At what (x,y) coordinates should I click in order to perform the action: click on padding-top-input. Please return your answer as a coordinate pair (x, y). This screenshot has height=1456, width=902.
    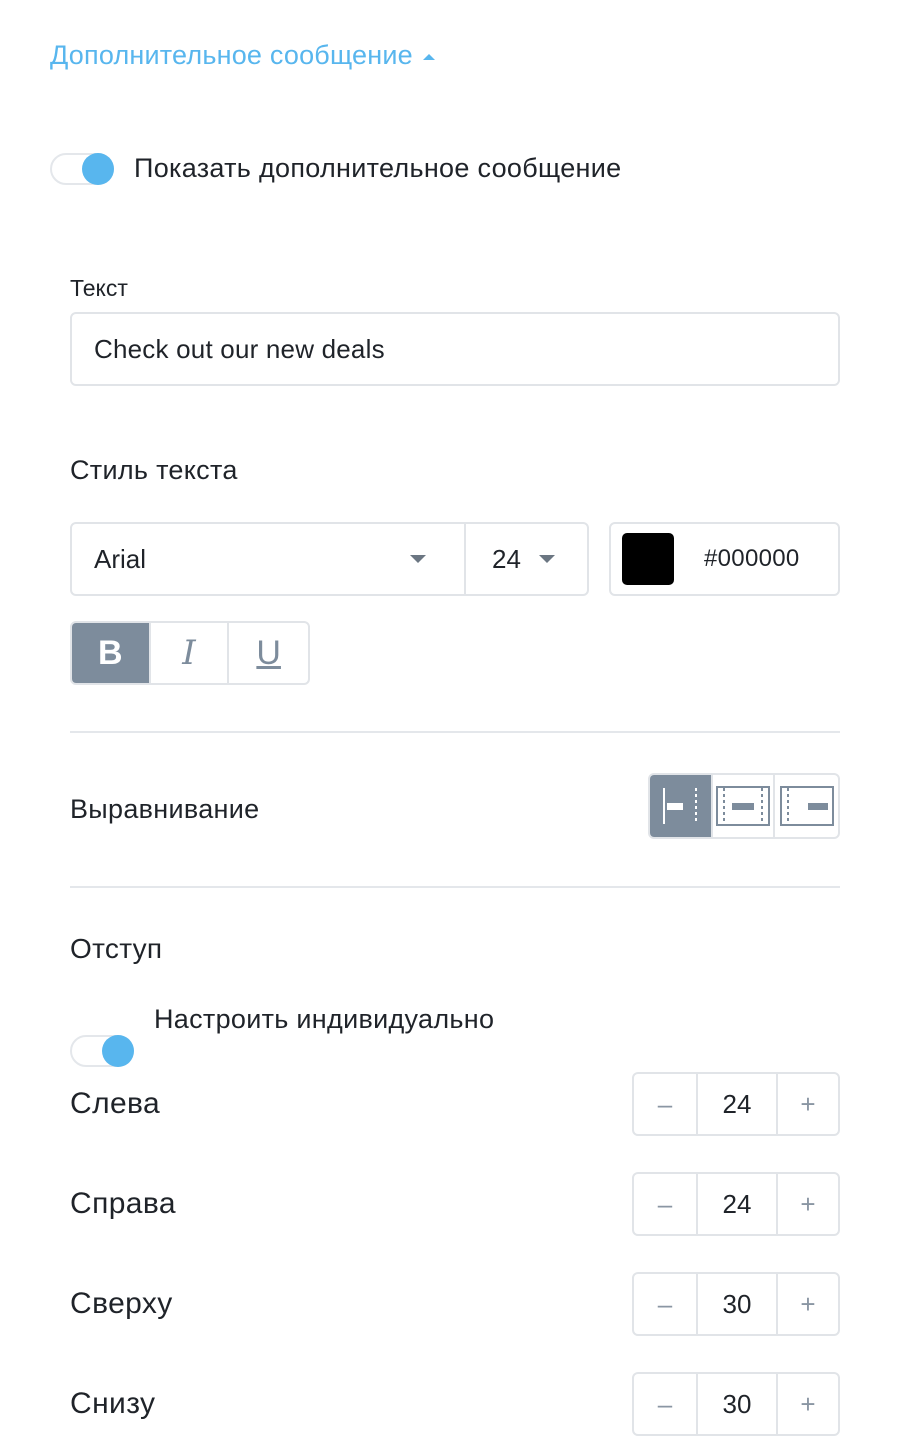
    Looking at the image, I should click on (737, 1304).